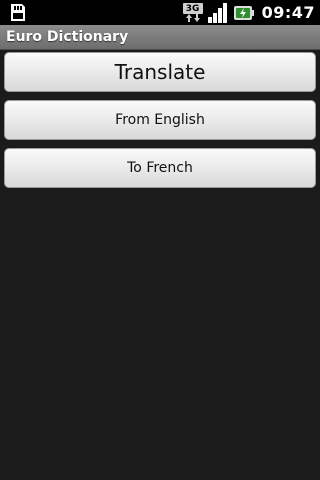  I want to click on data-arrows-icon, so click(192, 18).